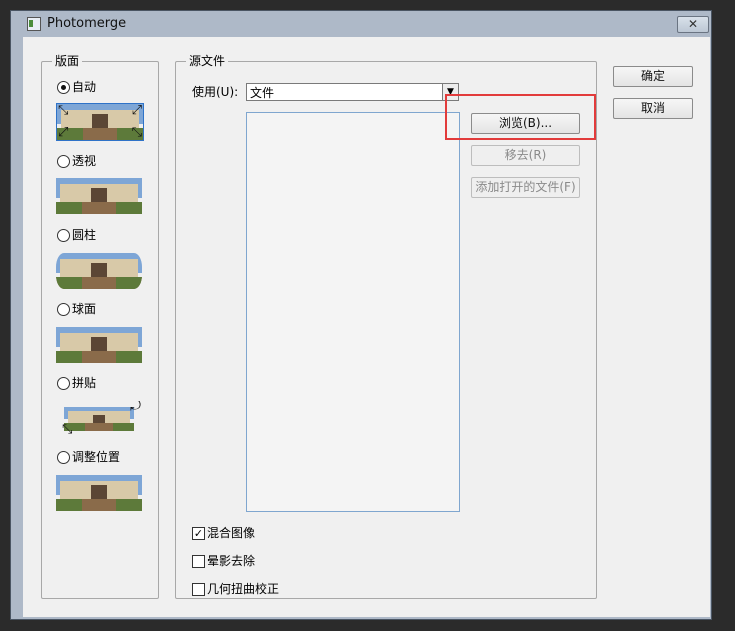 The width and height of the screenshot is (735, 631). Describe the element at coordinates (84, 309) in the screenshot. I see `layout-option-label: 球面` at that location.